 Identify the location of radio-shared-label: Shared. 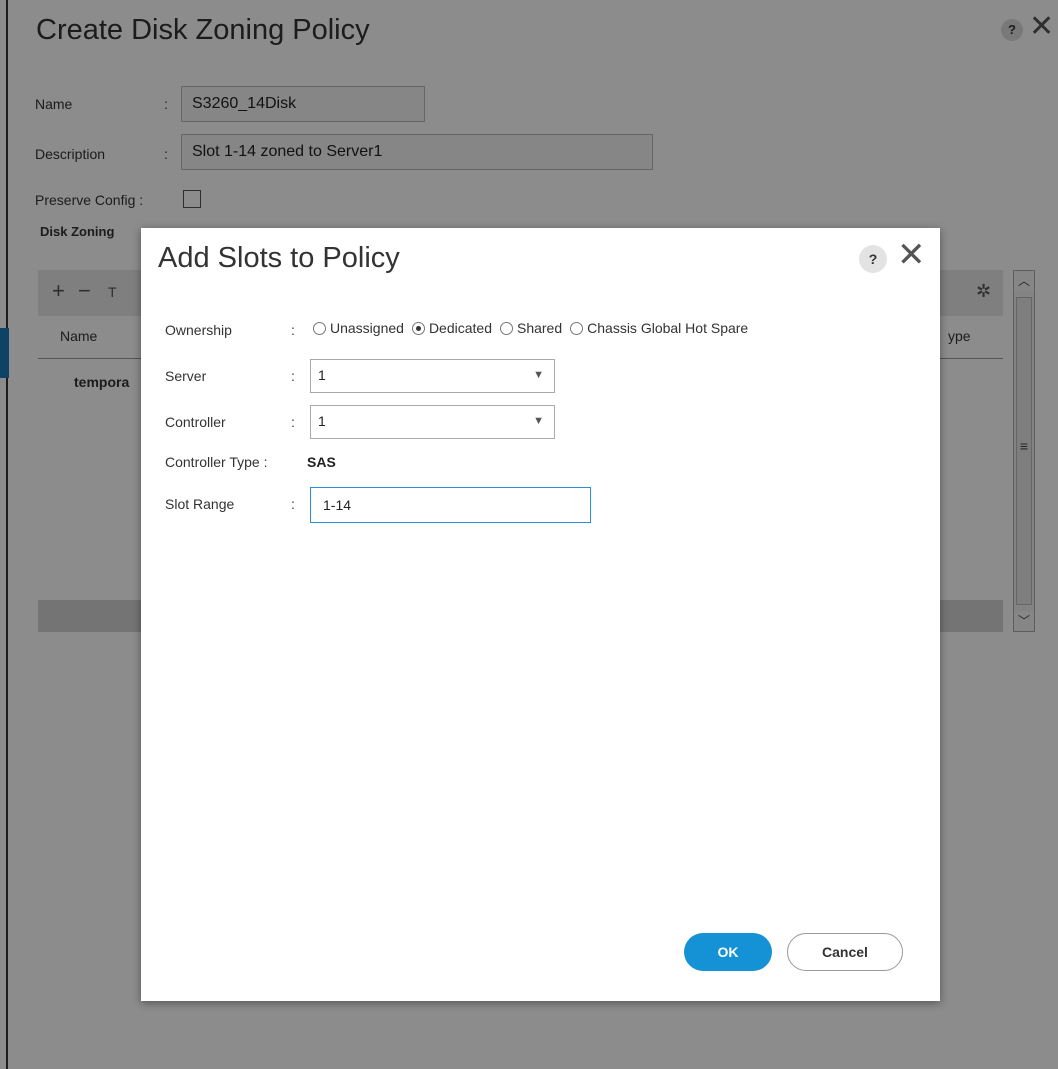
(539, 328).